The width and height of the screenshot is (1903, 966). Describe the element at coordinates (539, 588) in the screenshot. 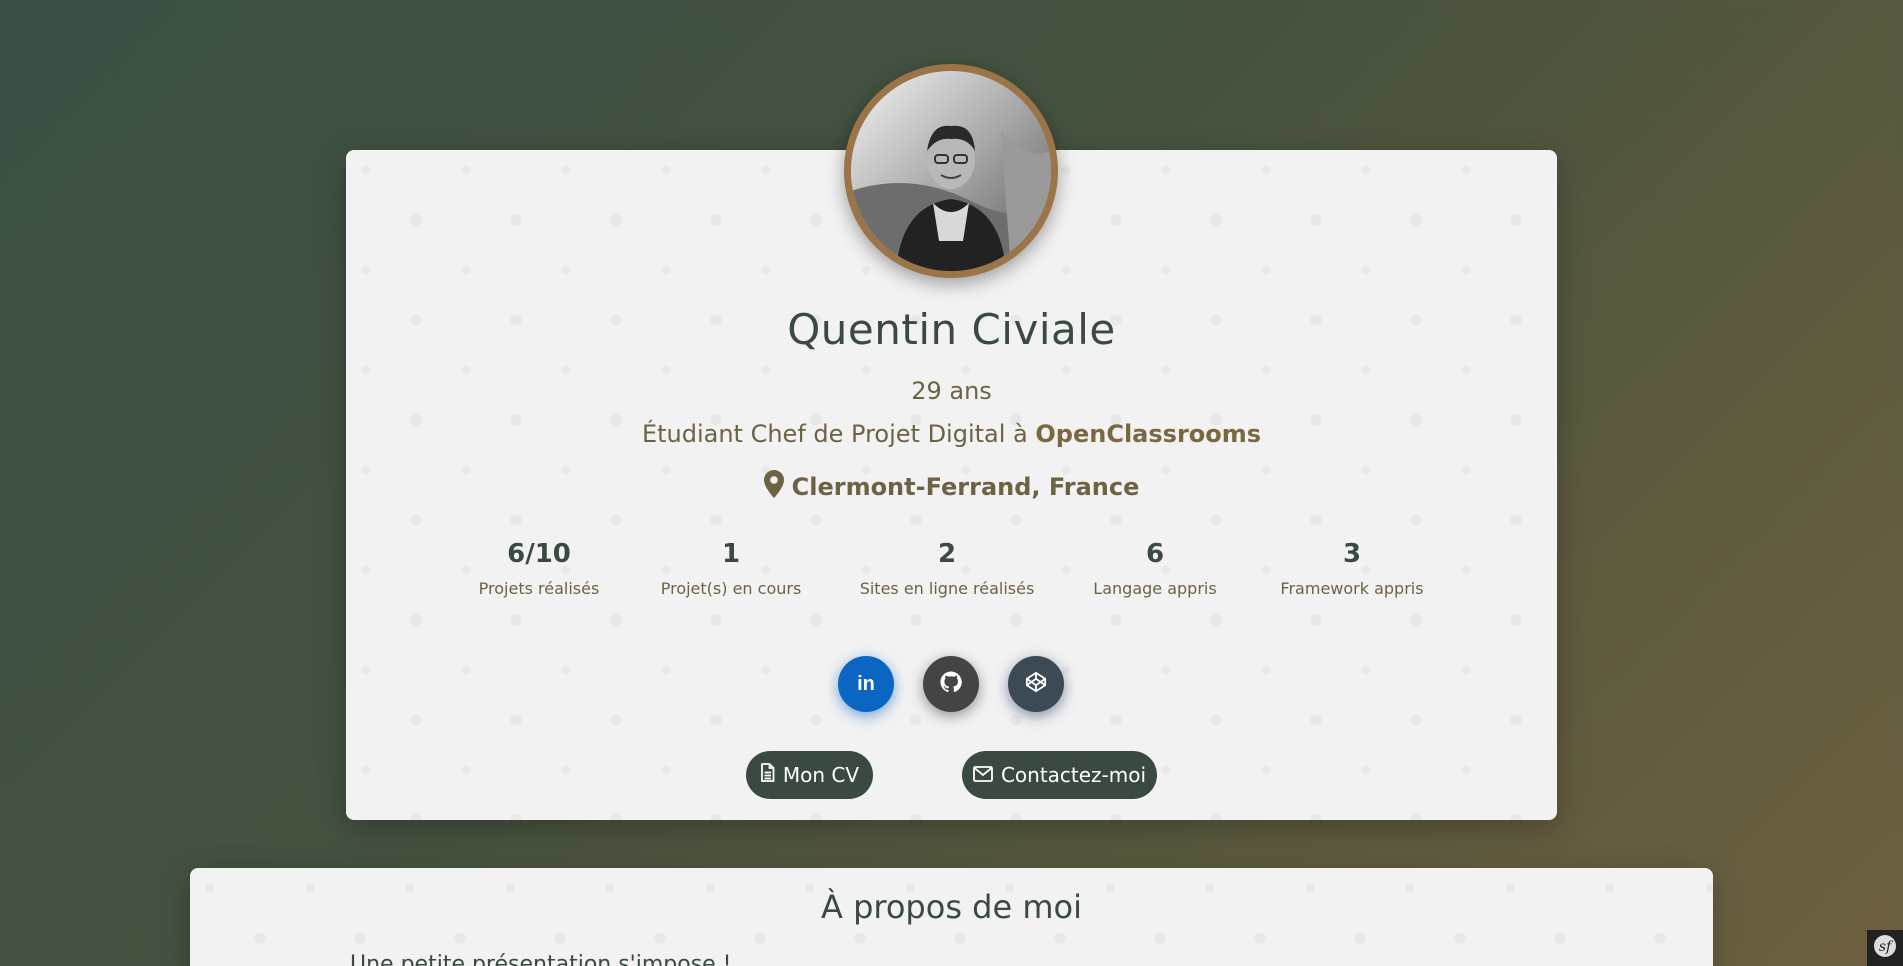

I see `stat-label: Projets réalisés` at that location.